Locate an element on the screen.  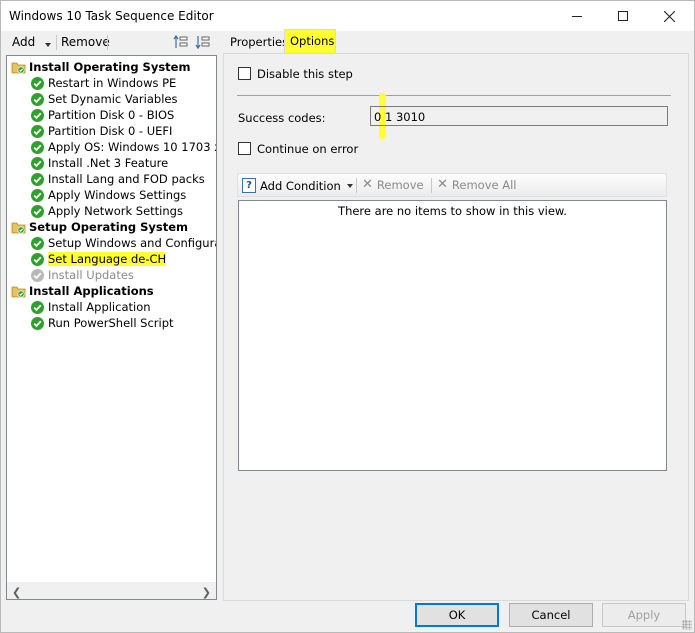
tree-step: Install Lang and FOD packs is located at coordinates (117, 179).